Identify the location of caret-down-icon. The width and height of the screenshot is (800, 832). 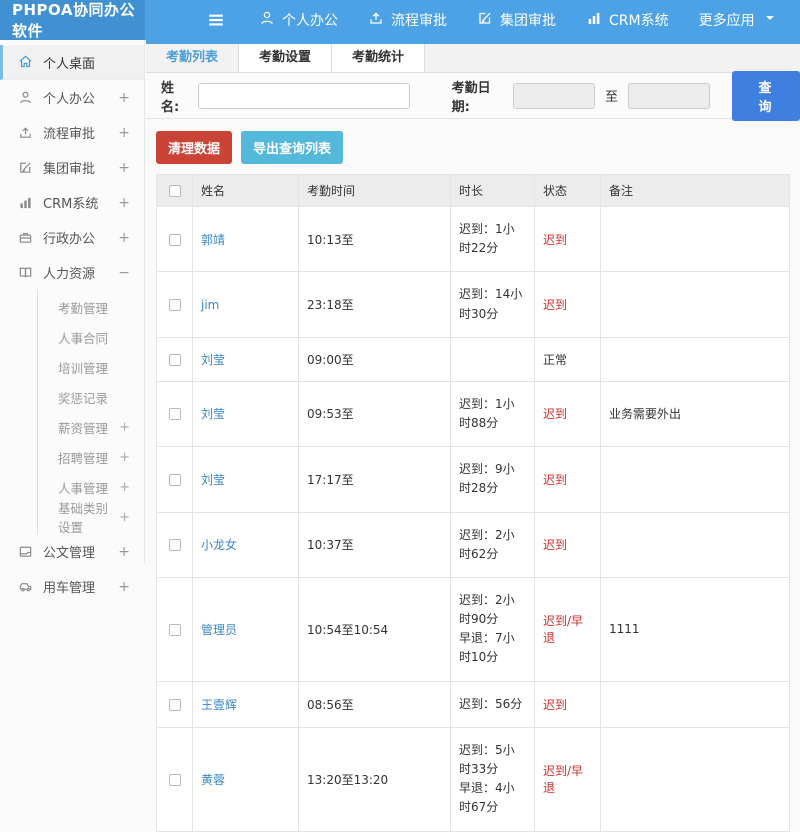
(770, 20).